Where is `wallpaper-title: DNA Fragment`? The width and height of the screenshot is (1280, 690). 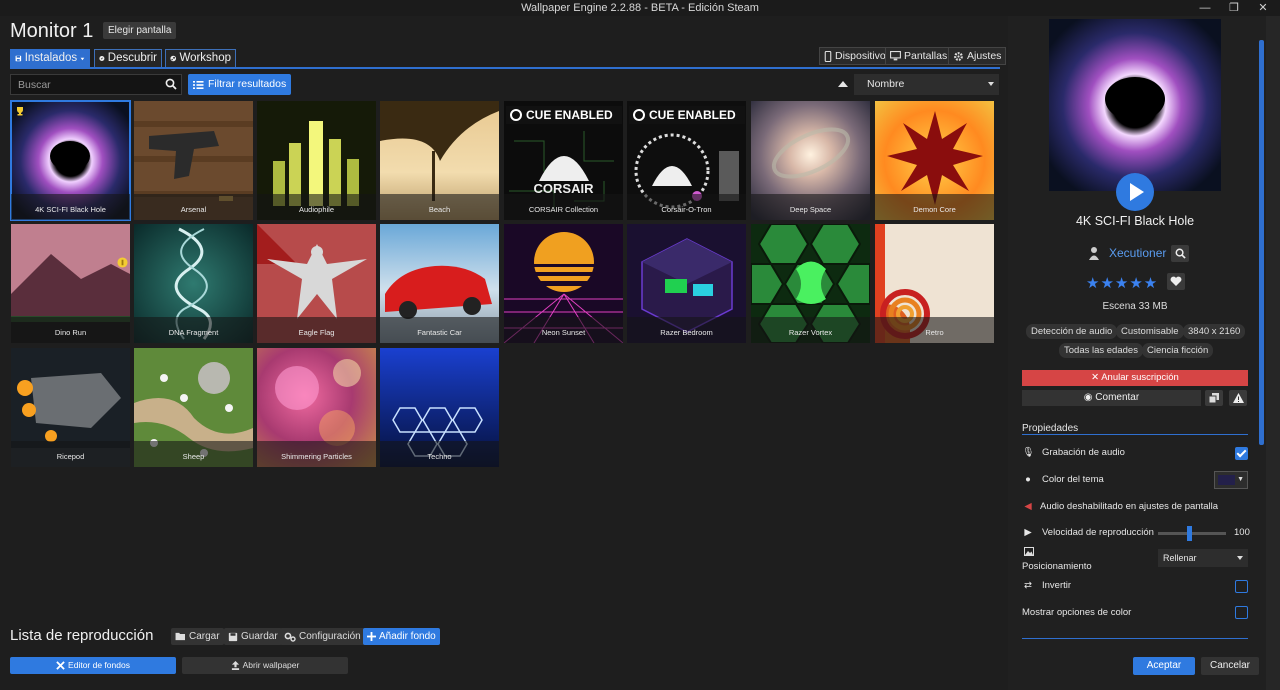
wallpaper-title: DNA Fragment is located at coordinates (193, 330).